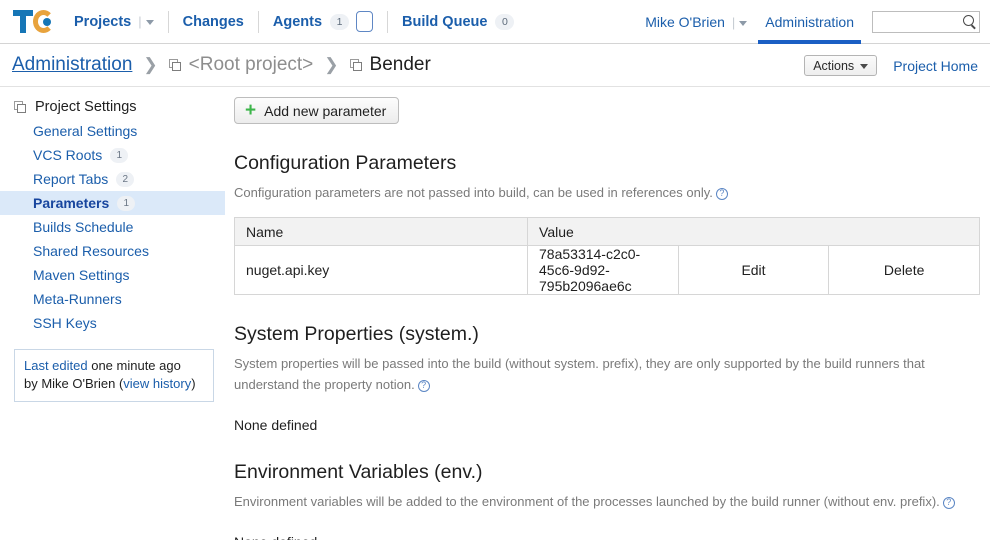  What do you see at coordinates (365, 21) in the screenshot?
I see `agents-box-icon` at bounding box center [365, 21].